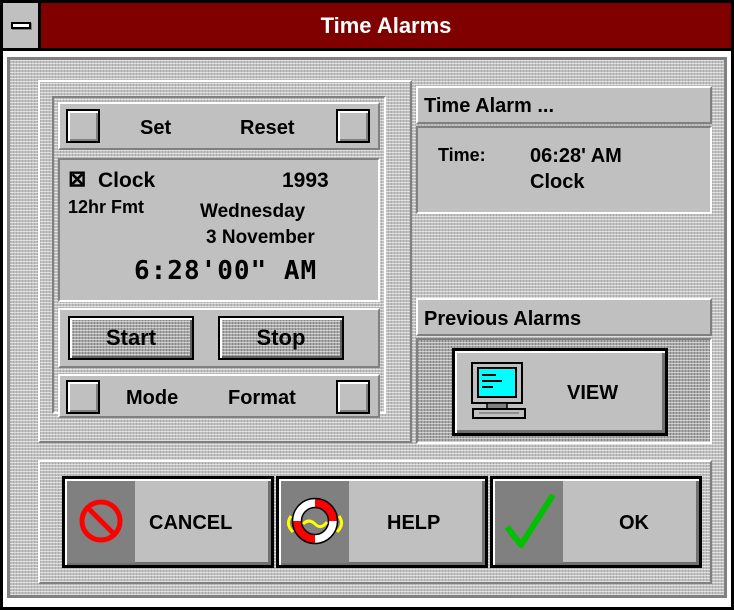 This screenshot has width=734, height=610. Describe the element at coordinates (281, 338) in the screenshot. I see `stop-button: Stop` at that location.